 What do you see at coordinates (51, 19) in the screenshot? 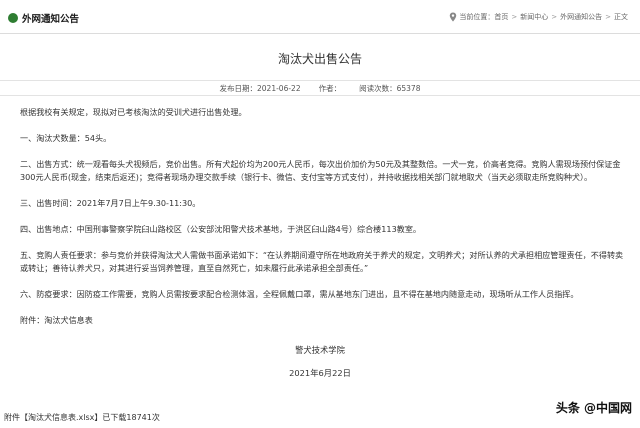
I see `section-title-text: 外网通知公告` at bounding box center [51, 19].